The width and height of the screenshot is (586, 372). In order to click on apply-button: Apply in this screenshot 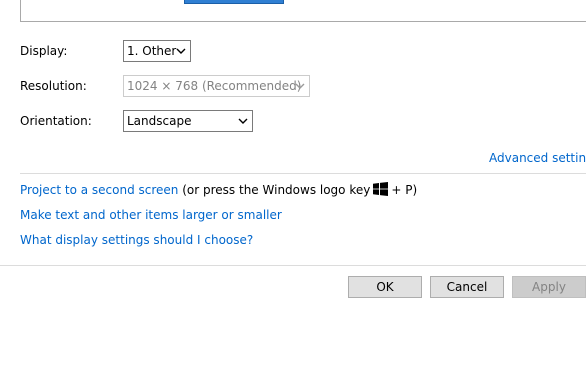, I will do `click(549, 287)`.